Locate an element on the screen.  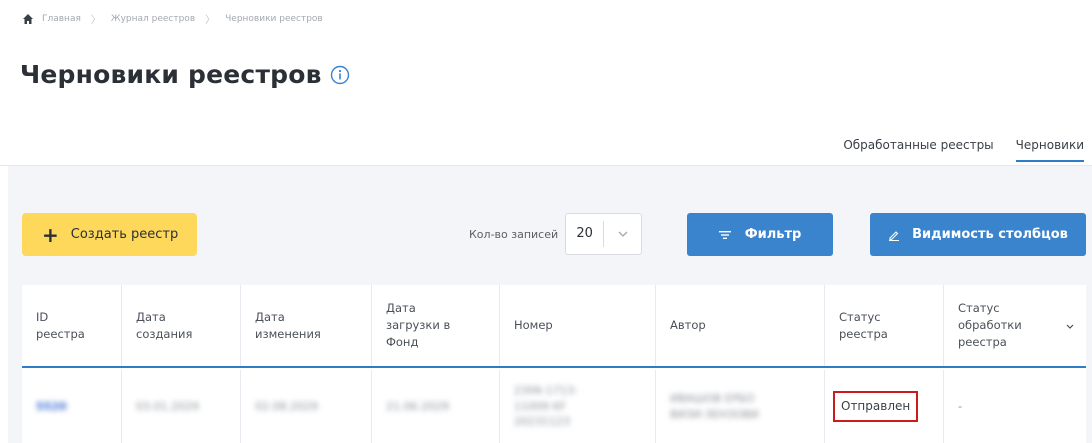
records-per-page: Кол-во записей 20 is located at coordinates (556, 234).